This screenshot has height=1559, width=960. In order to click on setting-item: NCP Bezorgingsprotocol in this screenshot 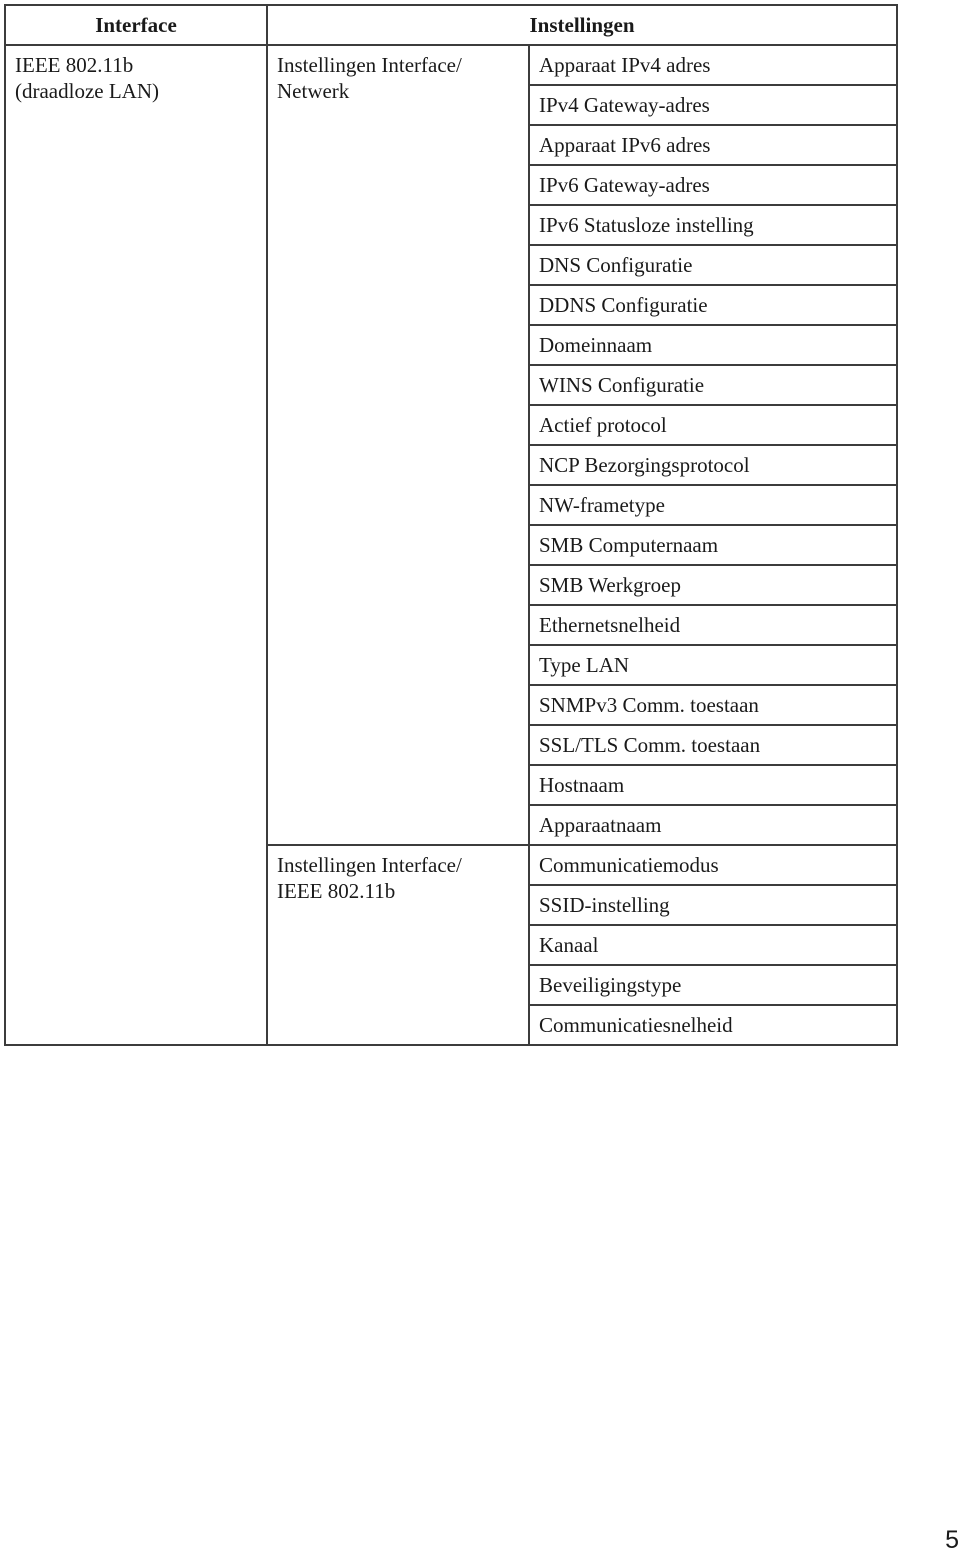, I will do `click(713, 465)`.